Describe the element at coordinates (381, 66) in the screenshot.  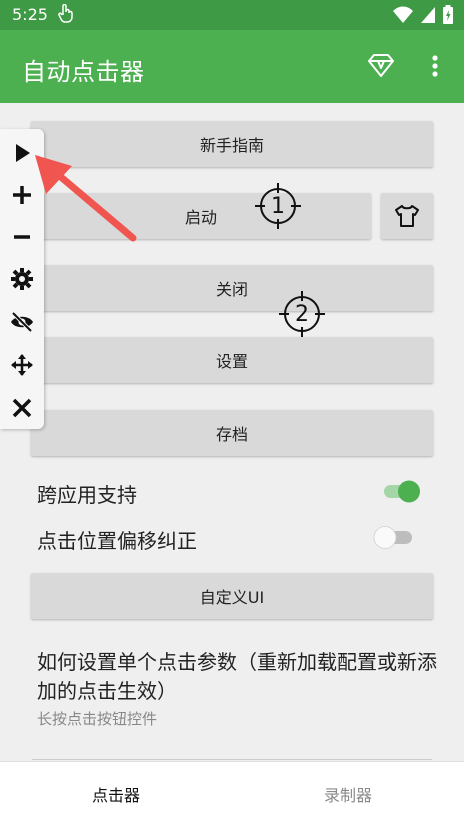
I see `diamond-icon` at that location.